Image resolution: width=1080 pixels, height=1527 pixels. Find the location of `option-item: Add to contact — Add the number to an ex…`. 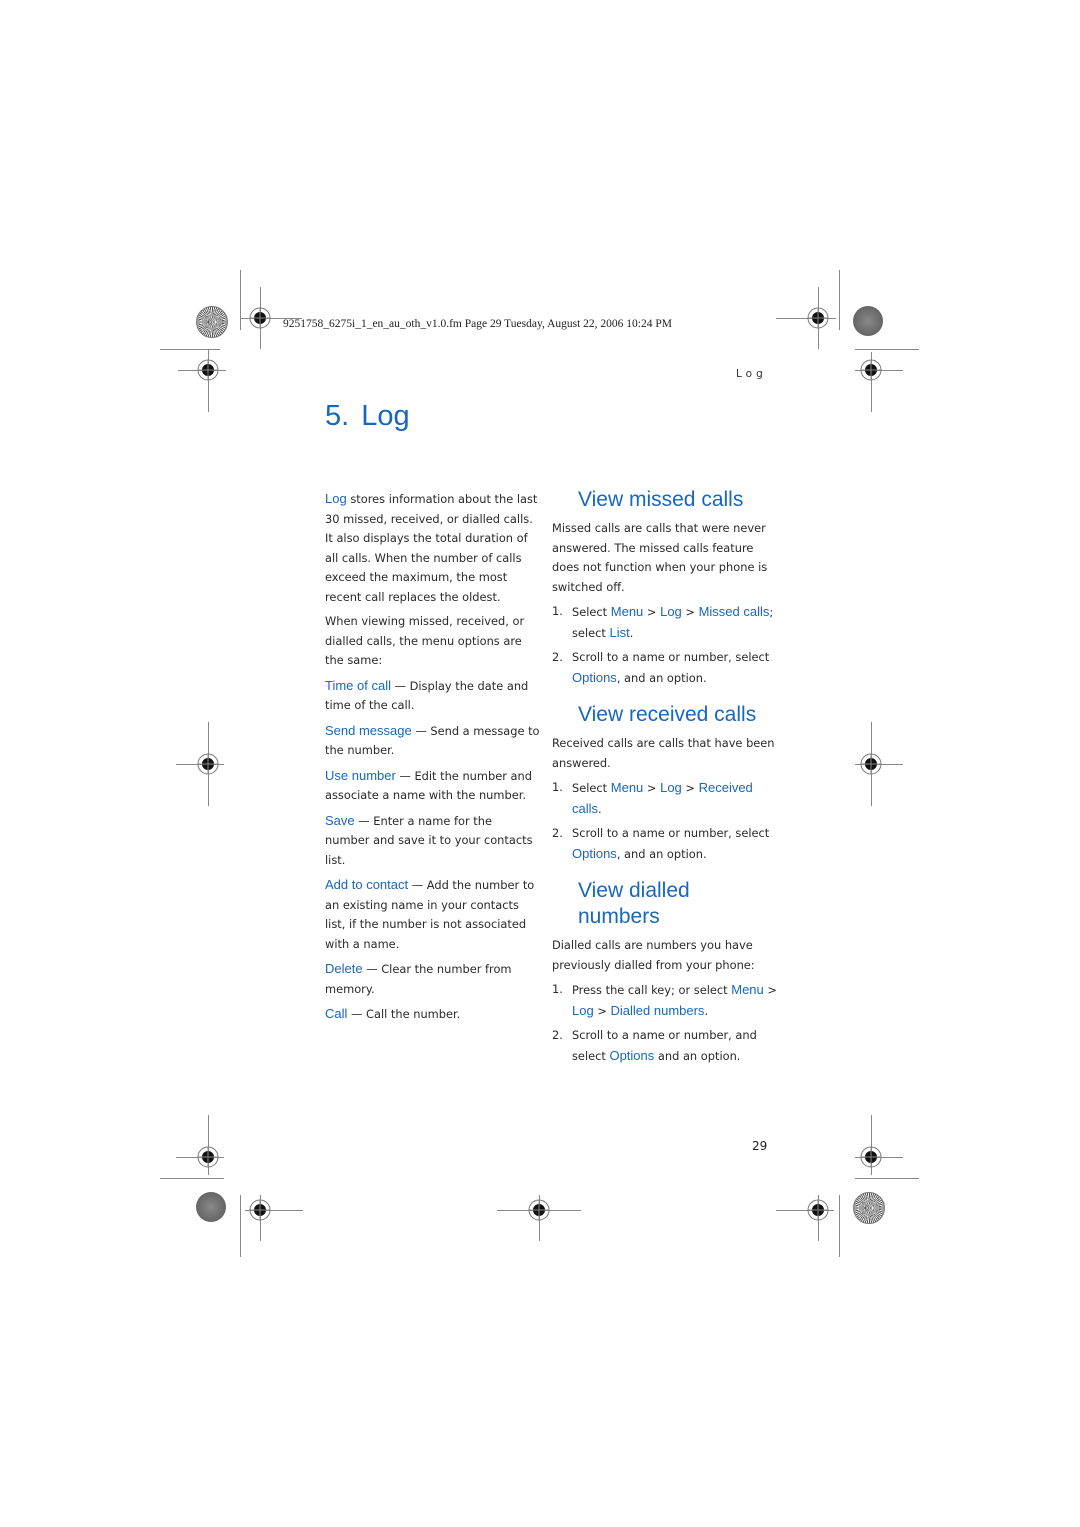

option-item: Add to contact — Add the number to an ex… is located at coordinates (432, 914).